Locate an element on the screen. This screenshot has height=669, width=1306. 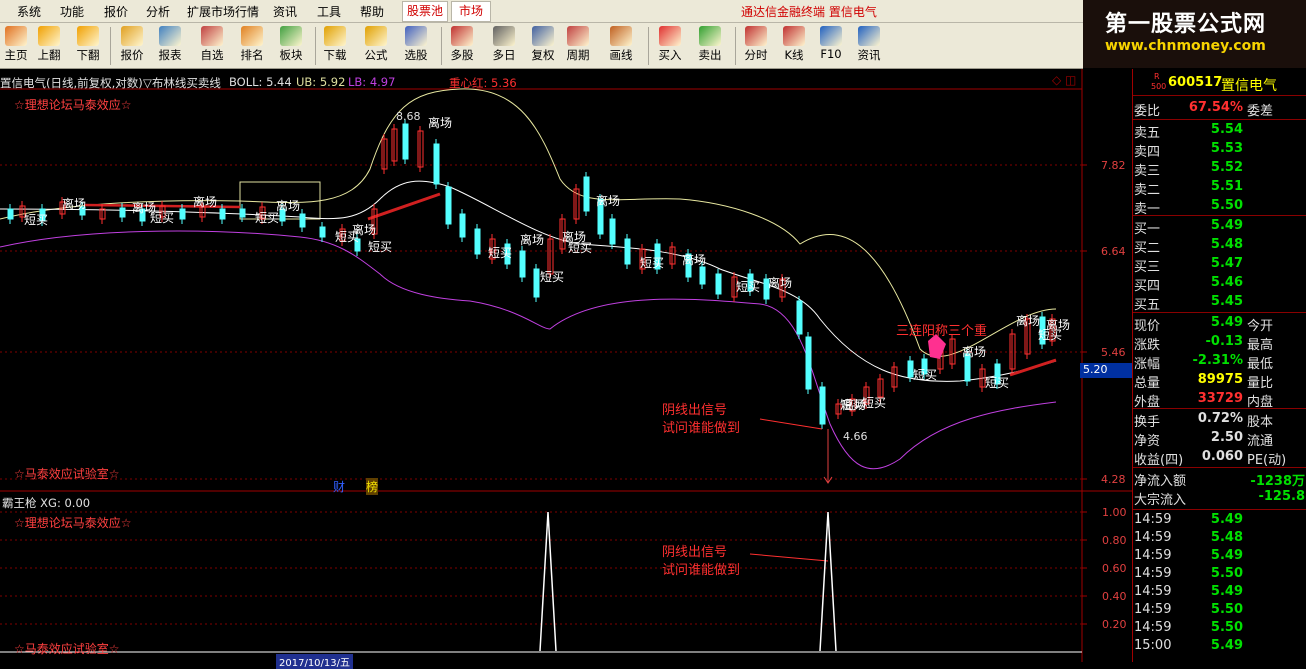
toolbar-arrow-down-button: 下翻 is located at coordinates (88, 46).